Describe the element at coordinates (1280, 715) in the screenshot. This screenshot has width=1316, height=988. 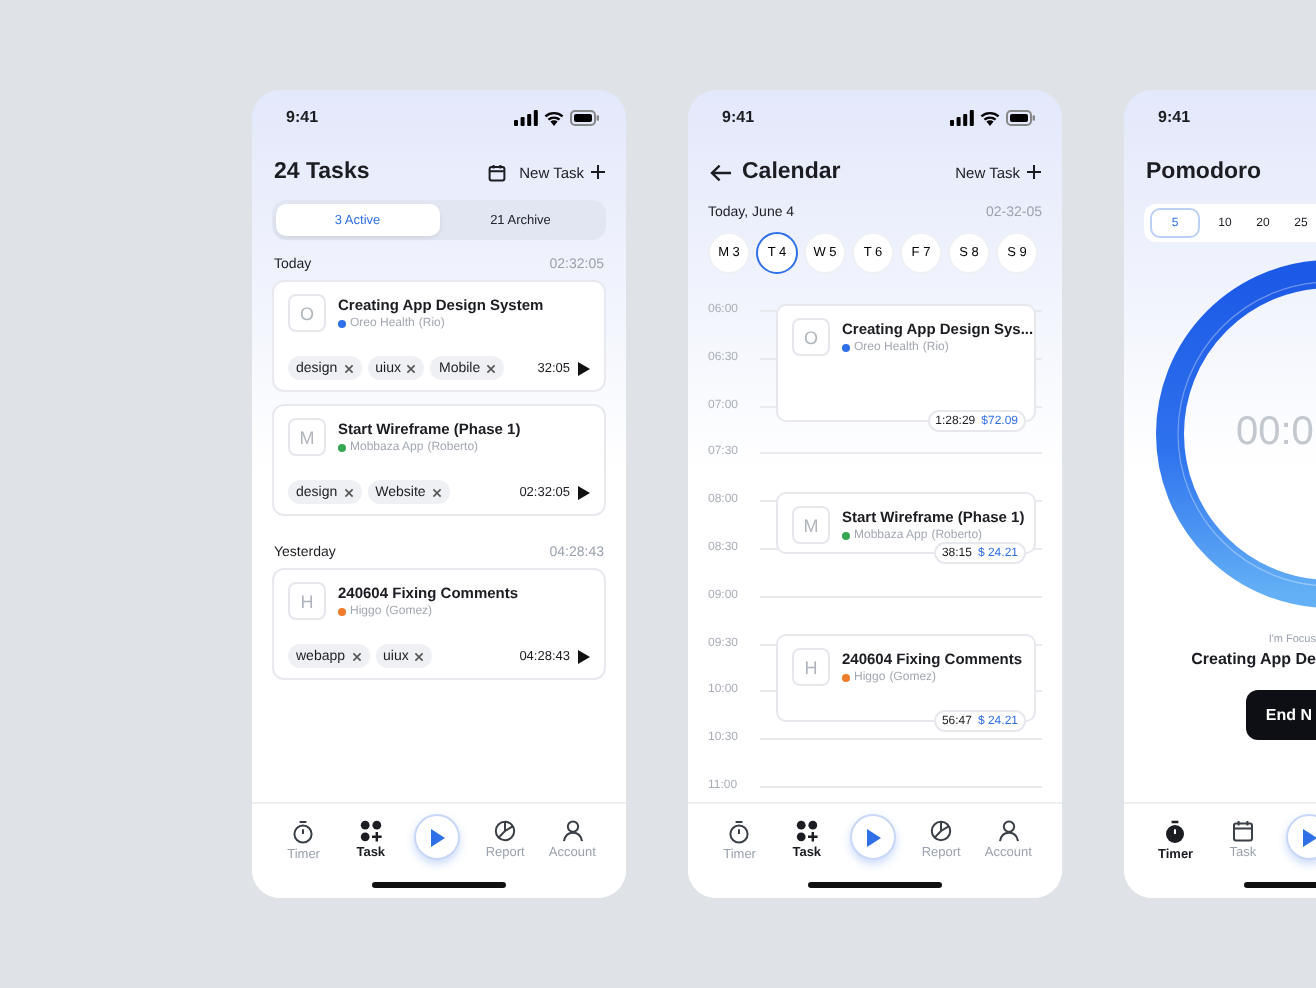
I see `end-button: End N` at that location.